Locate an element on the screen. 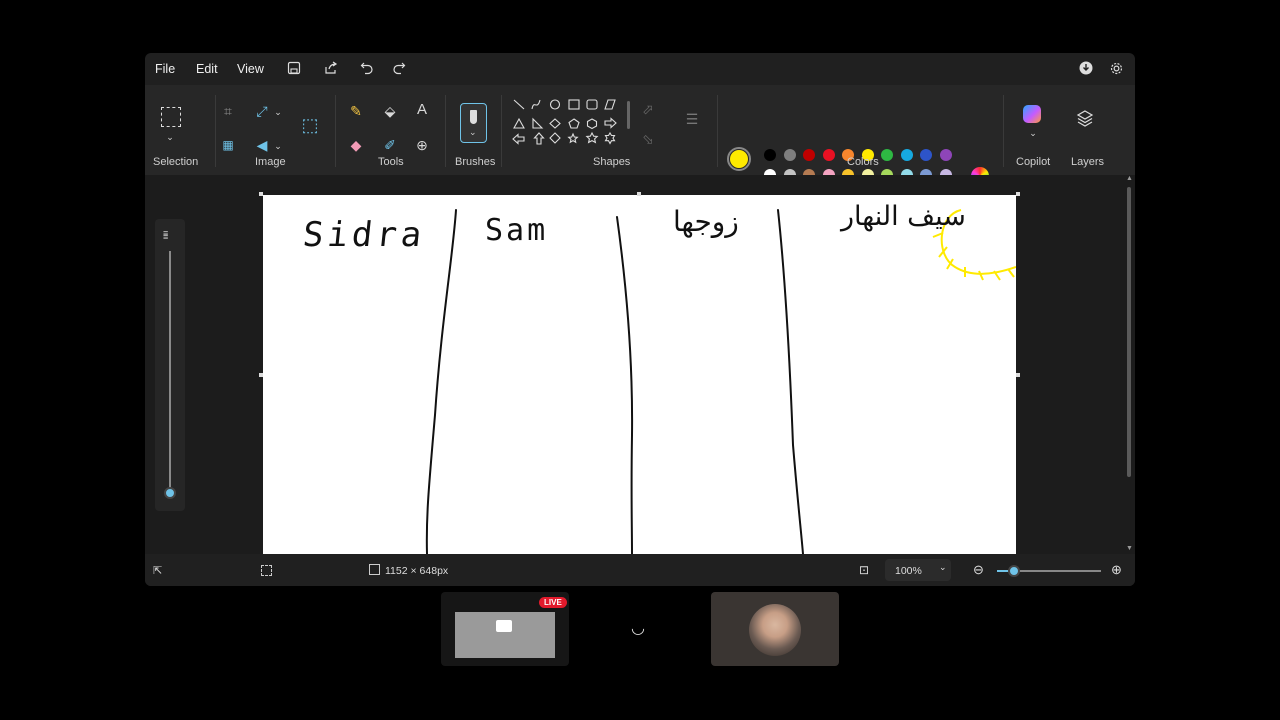 The image size is (1280, 720). participant-tile-empty: ◡ is located at coordinates (640, 629).